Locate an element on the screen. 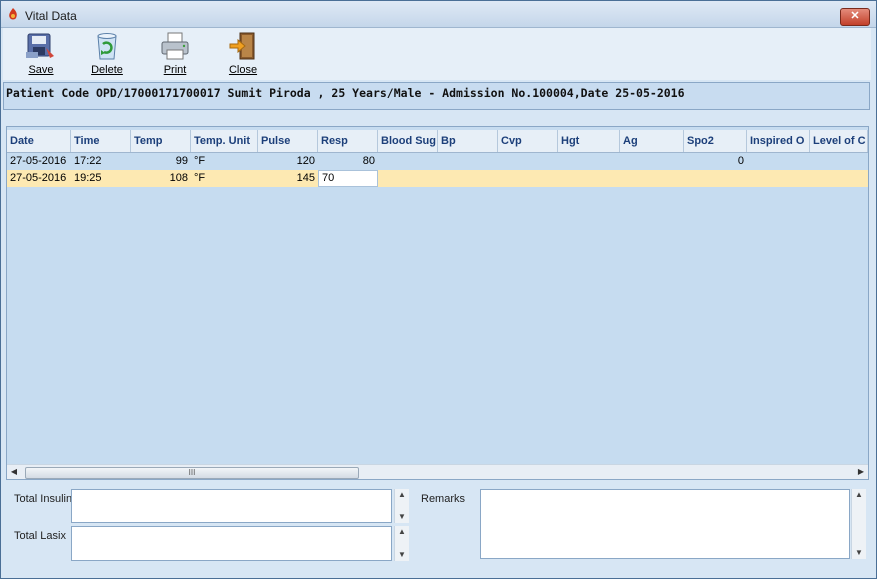 This screenshot has height=579, width=877. column-header-ag: Ag is located at coordinates (652, 141).